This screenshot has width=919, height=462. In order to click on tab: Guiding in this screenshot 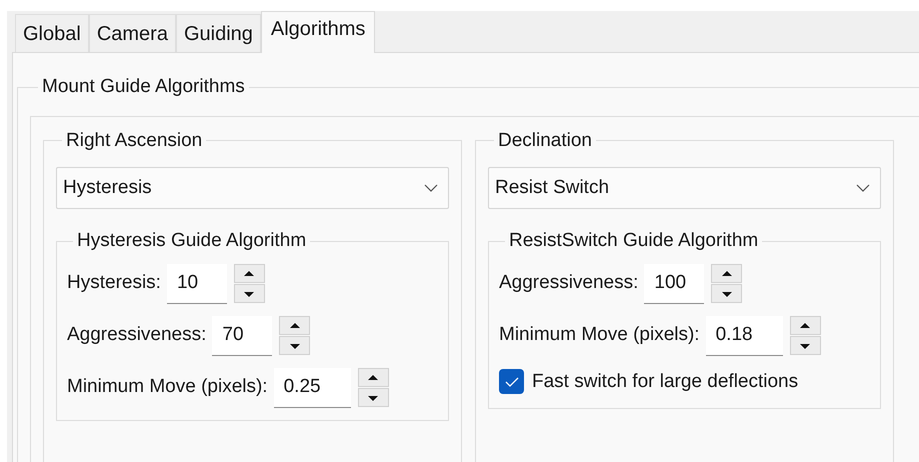, I will do `click(218, 33)`.